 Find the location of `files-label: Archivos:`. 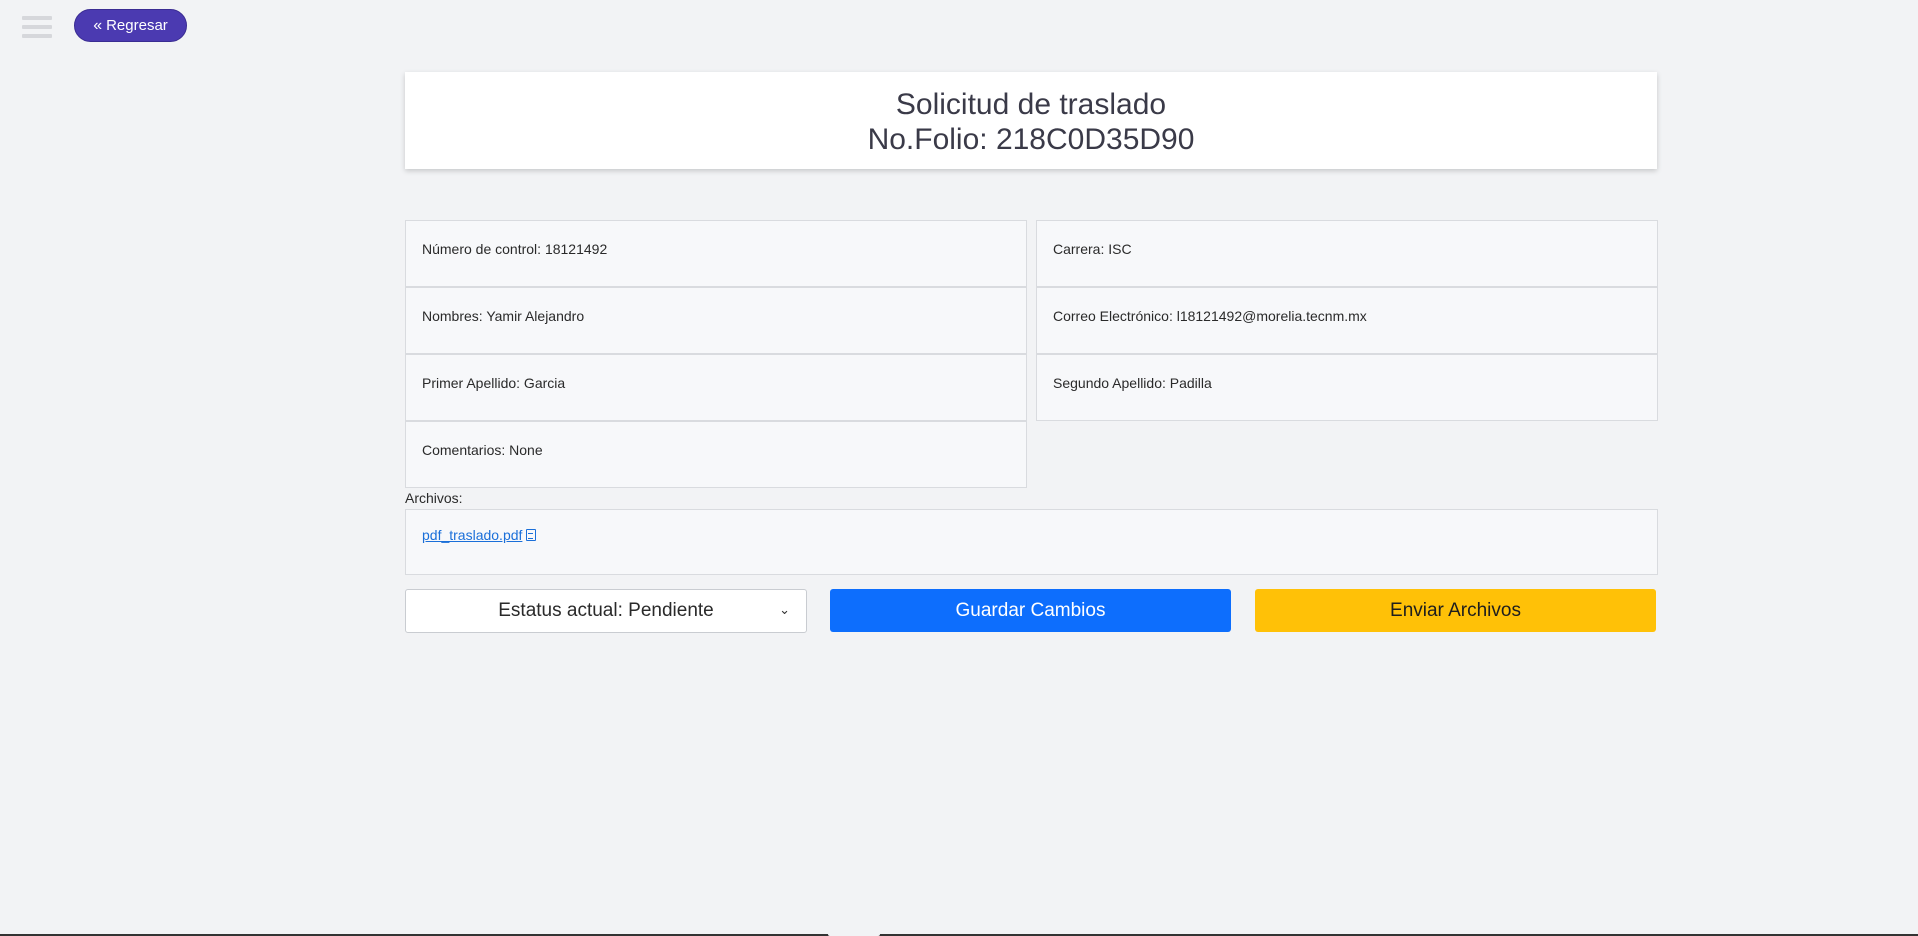

files-label: Archivos: is located at coordinates (434, 498).